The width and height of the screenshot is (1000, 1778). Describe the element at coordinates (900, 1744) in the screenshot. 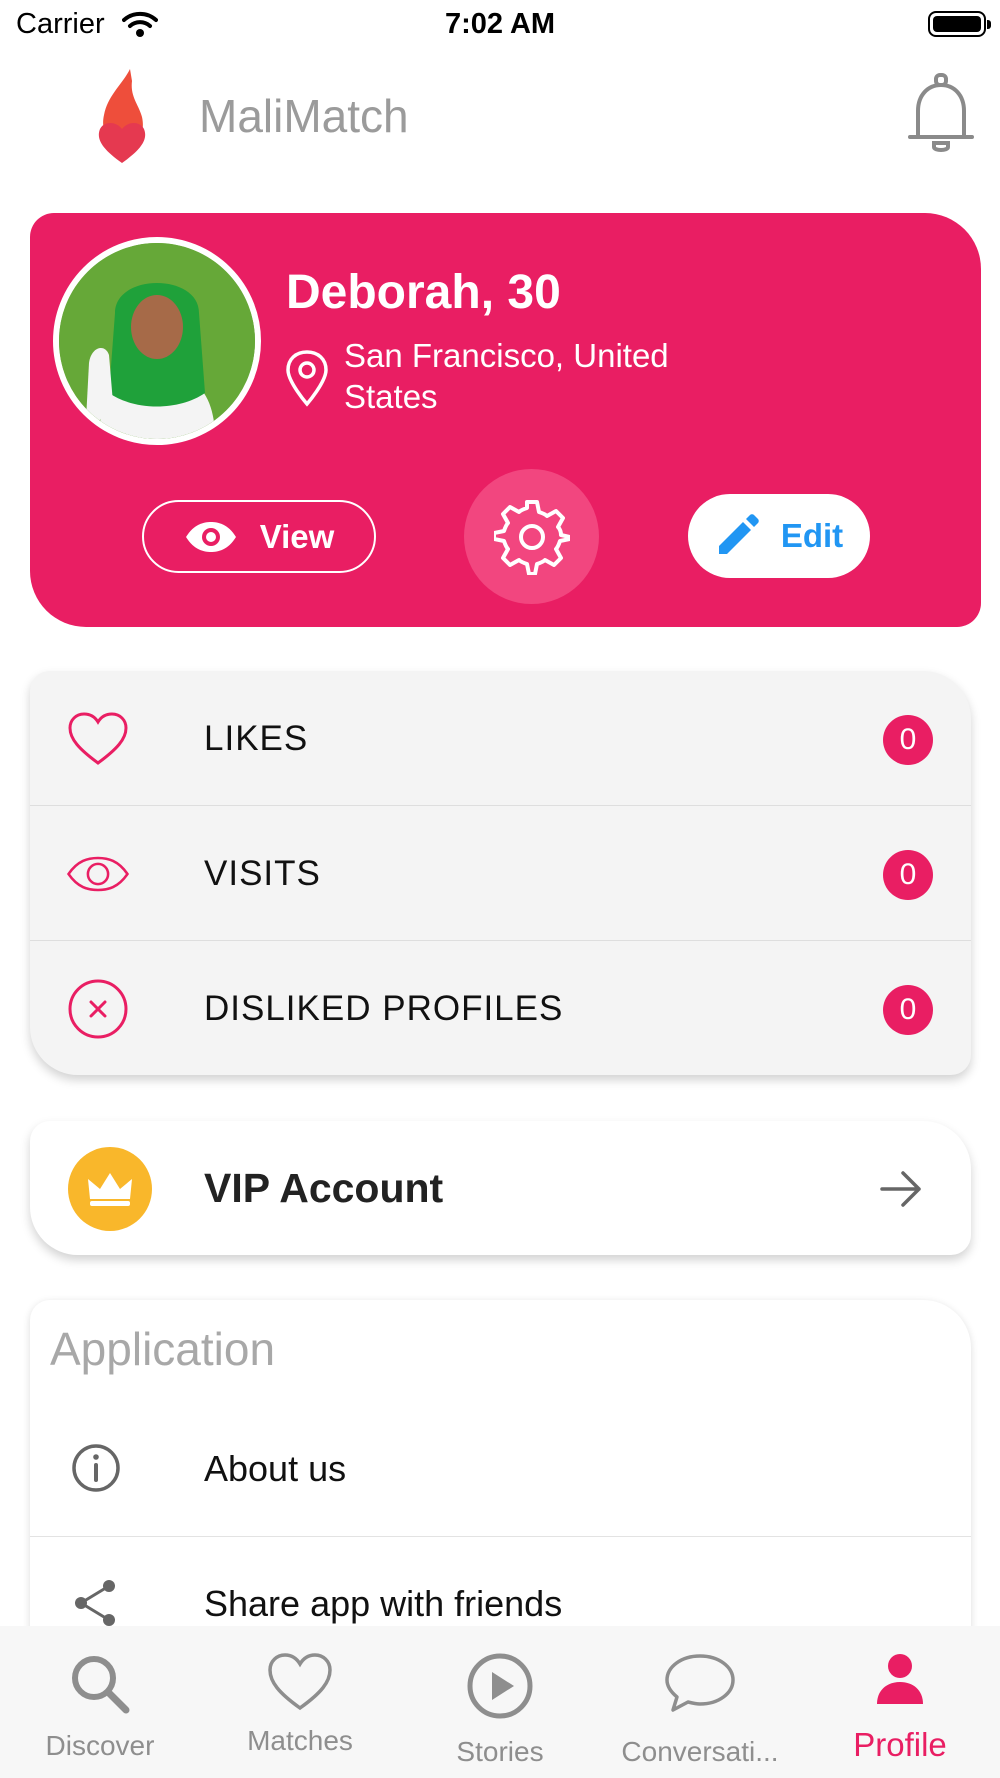

I see `tab-label: Profile` at that location.